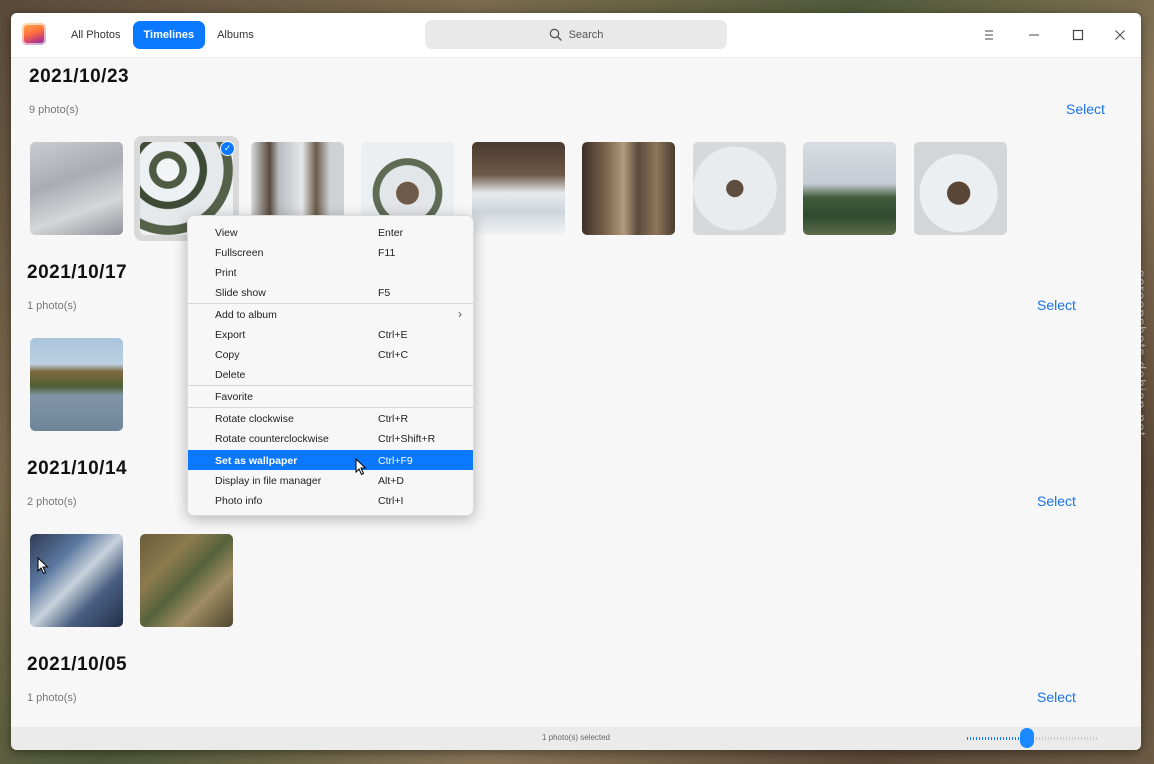 The image size is (1154, 764). I want to click on close-button, so click(1120, 35).